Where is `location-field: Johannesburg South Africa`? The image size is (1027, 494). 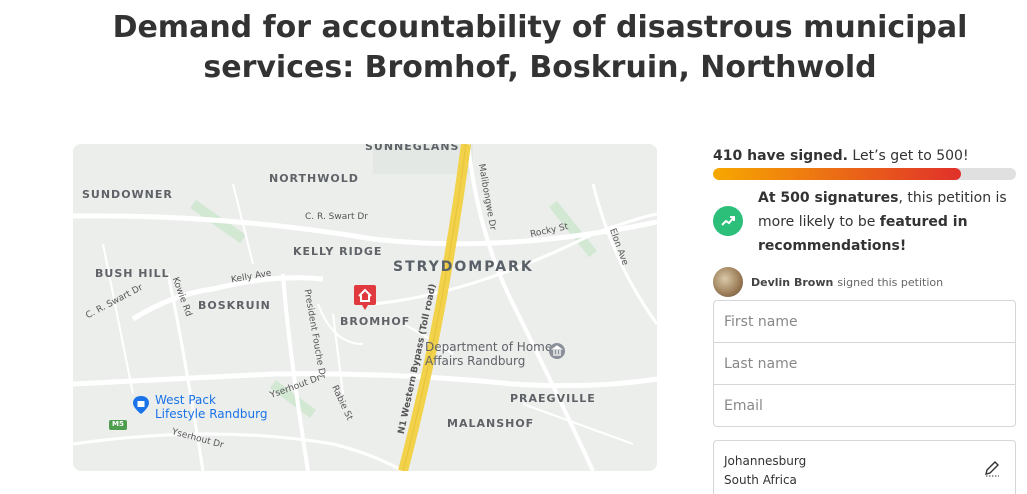
location-field: Johannesburg South Africa is located at coordinates (864, 467).